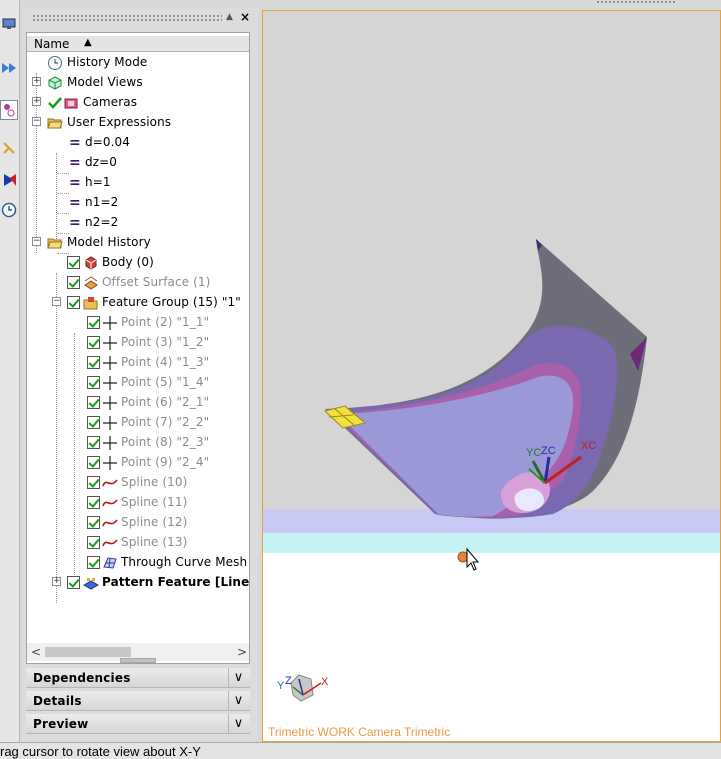  Describe the element at coordinates (138, 483) in the screenshot. I see `tree-item-spline: Spline (10)` at that location.